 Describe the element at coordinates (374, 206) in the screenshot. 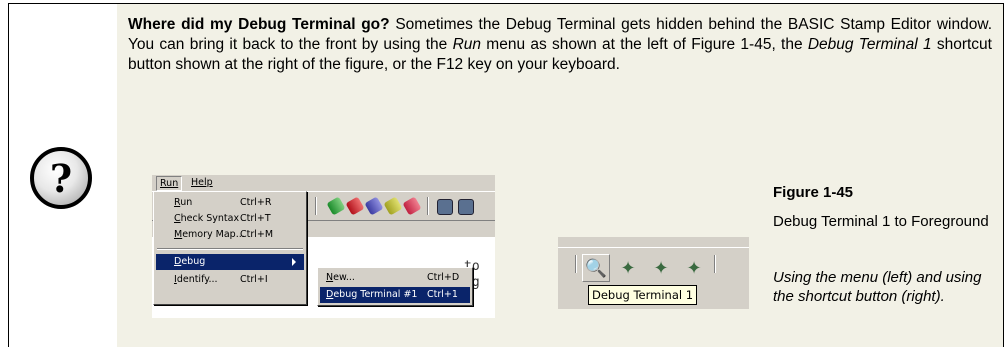

I see `blue-chip-icon` at that location.